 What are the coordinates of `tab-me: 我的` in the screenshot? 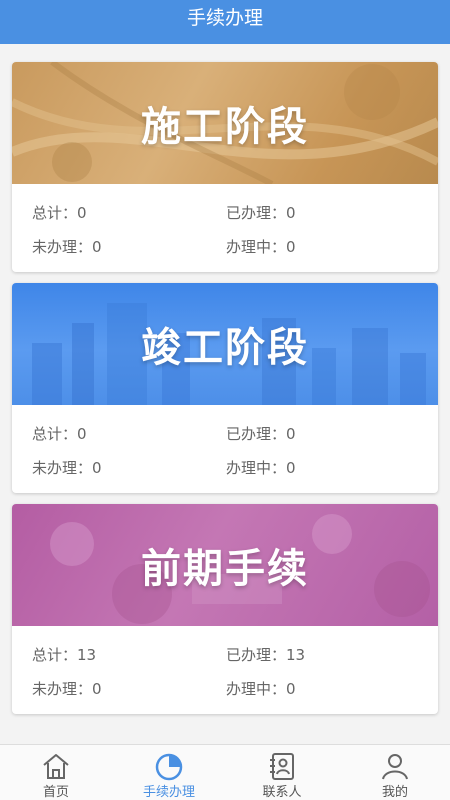 It's located at (394, 772).